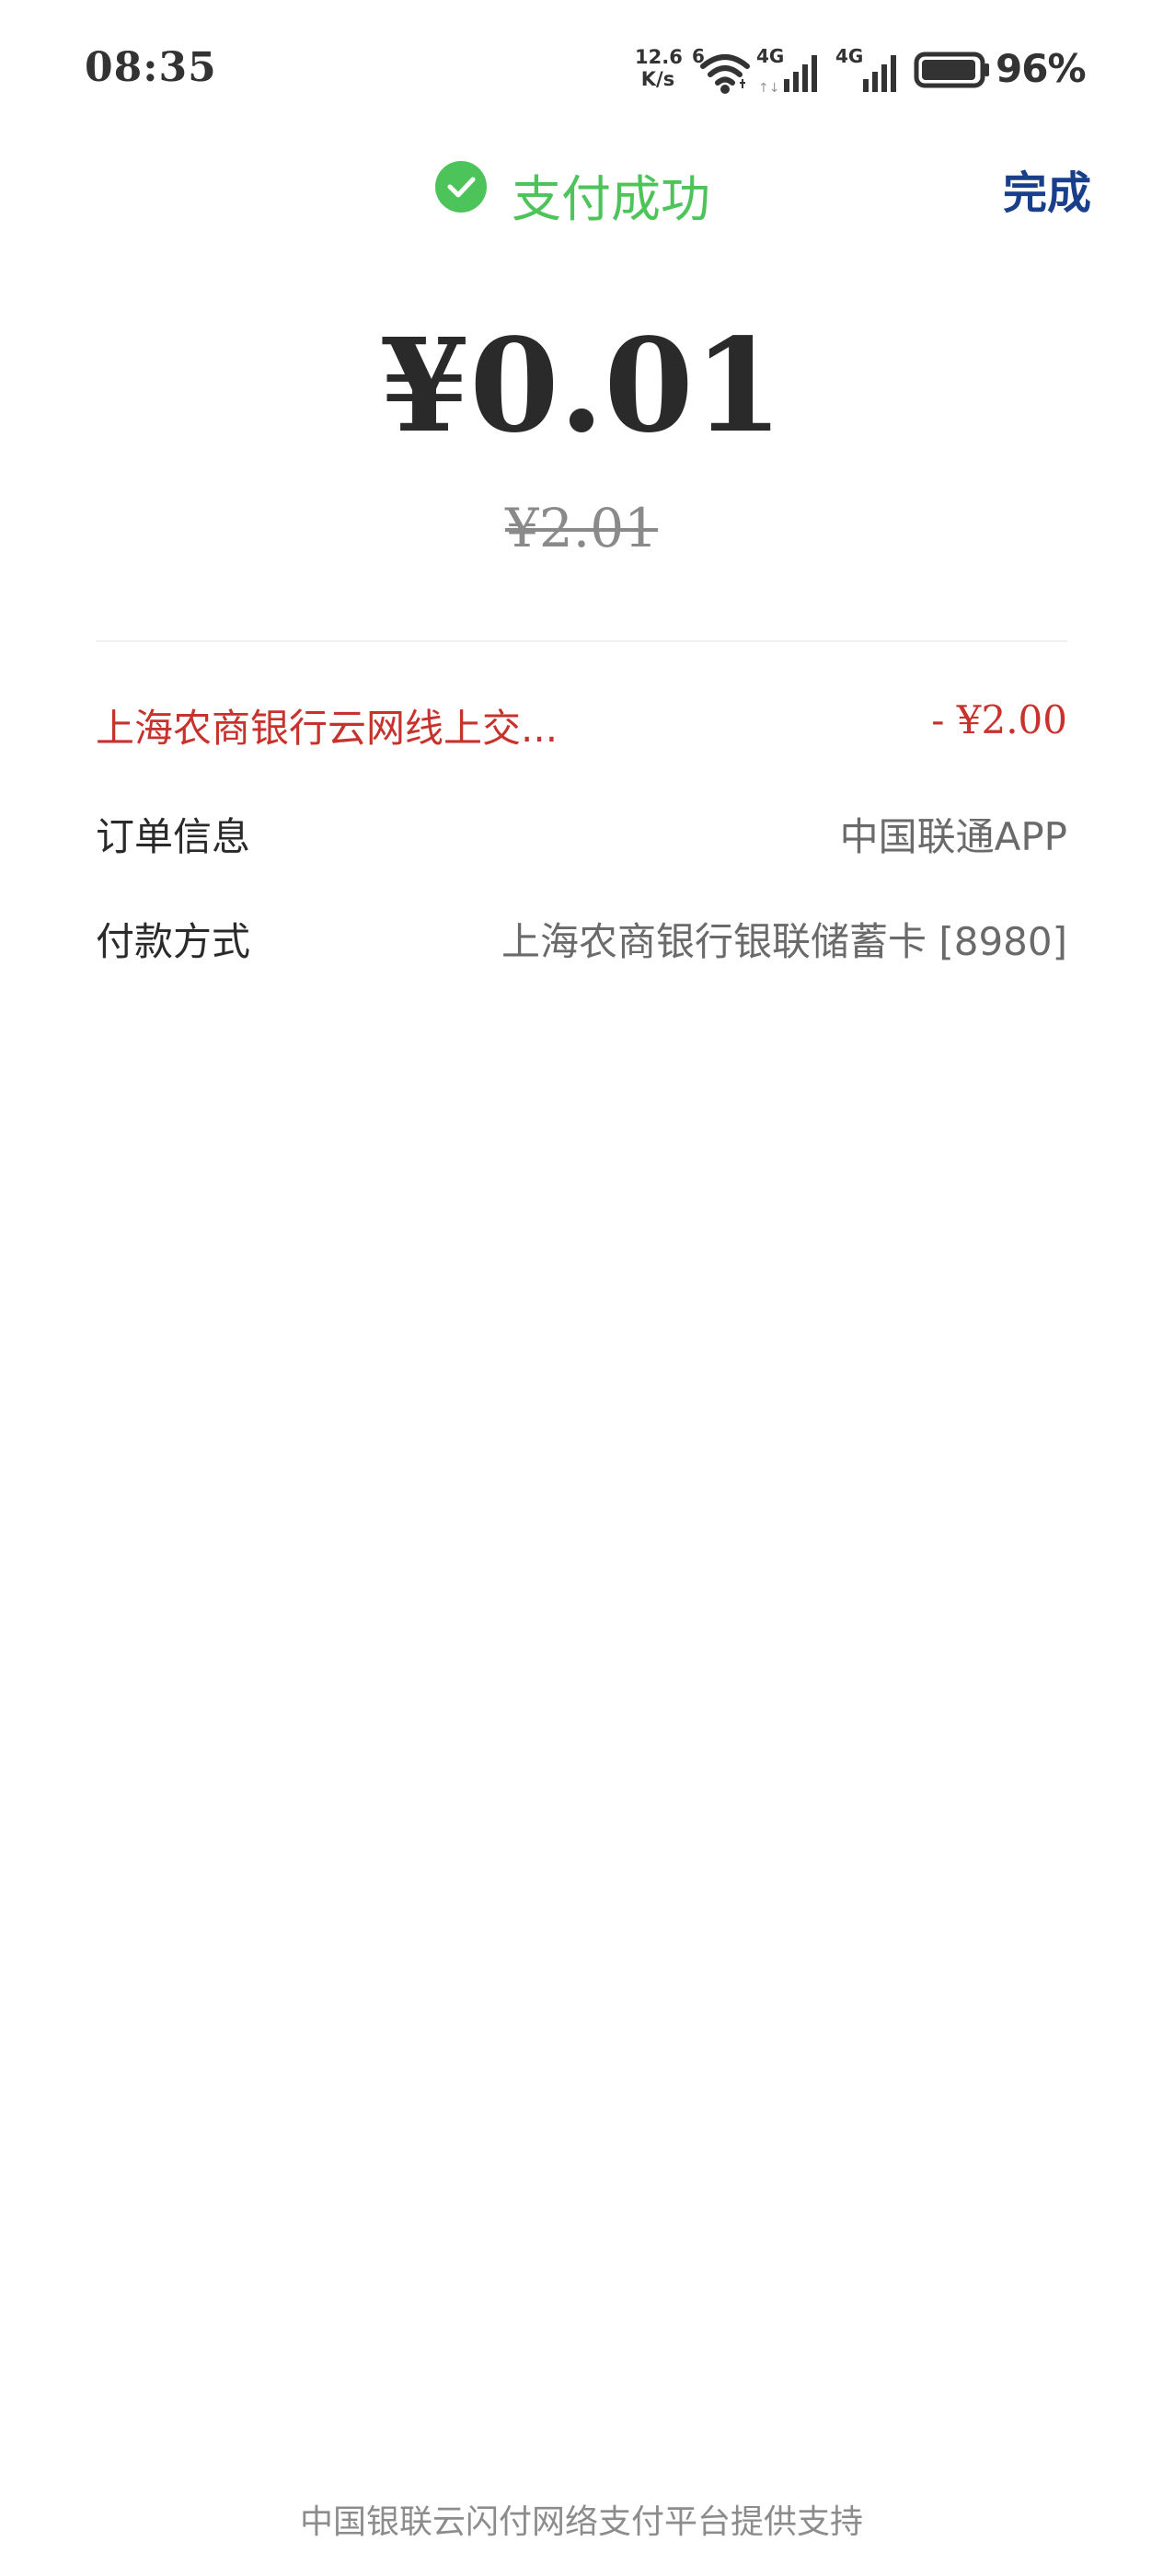 The width and height of the screenshot is (1163, 2576). I want to click on payment-amount: ¥0.01, so click(581, 386).